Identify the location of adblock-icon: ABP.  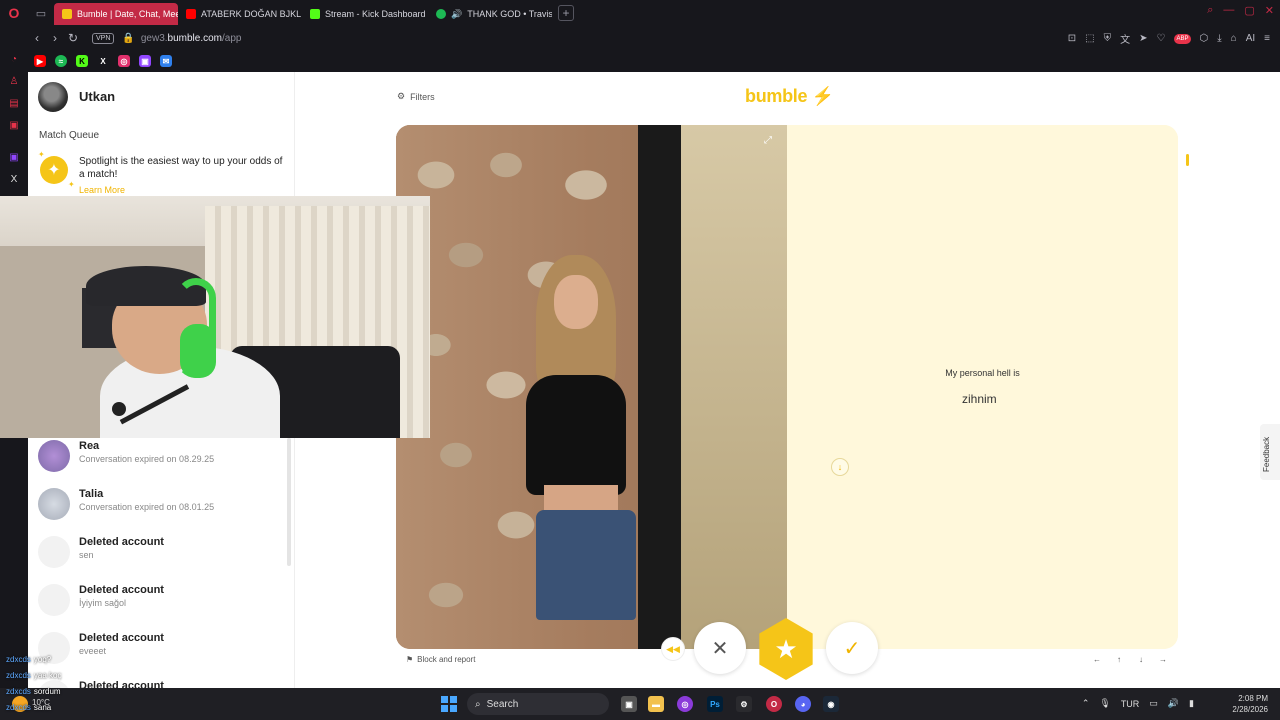
(1182, 38).